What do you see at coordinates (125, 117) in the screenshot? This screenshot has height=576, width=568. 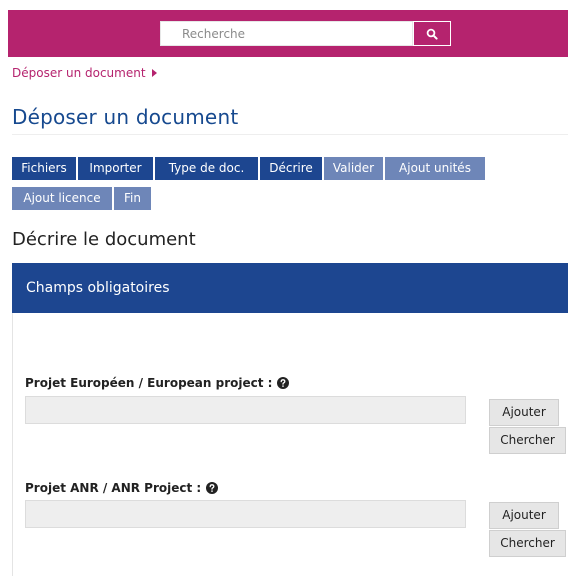 I see `page-title: Déposer un document` at bounding box center [125, 117].